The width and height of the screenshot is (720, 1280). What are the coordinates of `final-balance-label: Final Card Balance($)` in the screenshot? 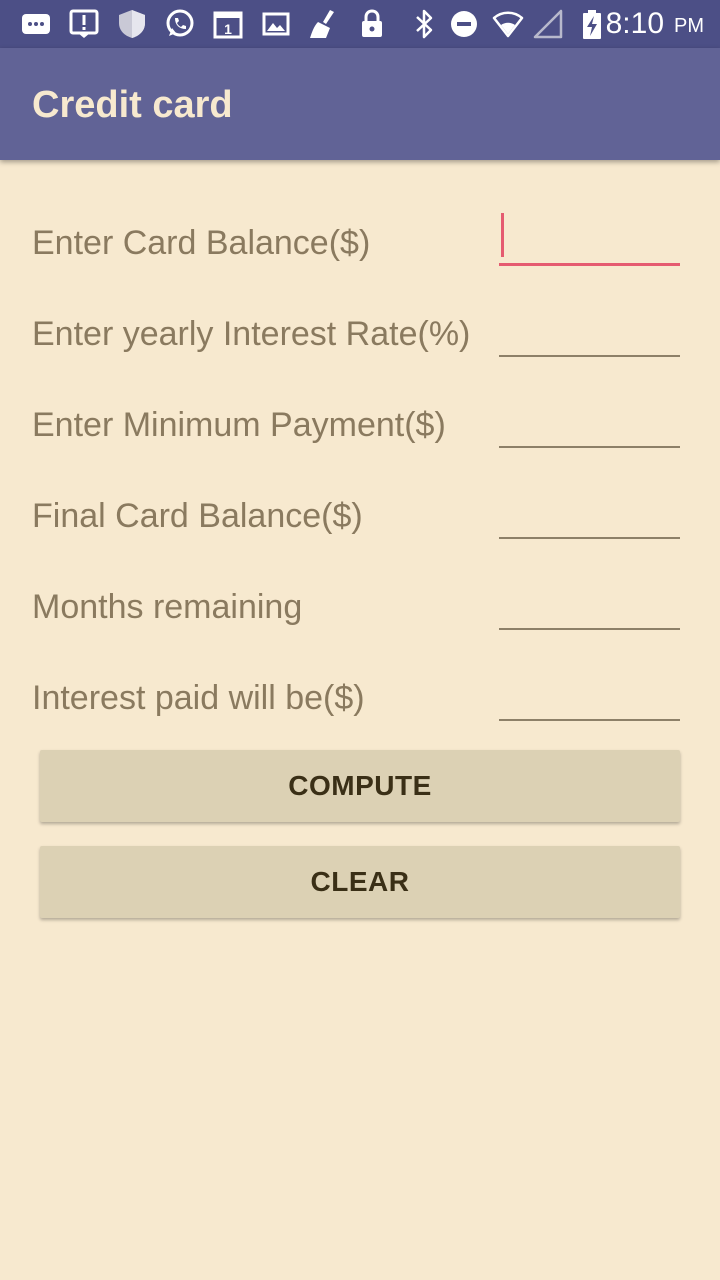 It's located at (197, 516).